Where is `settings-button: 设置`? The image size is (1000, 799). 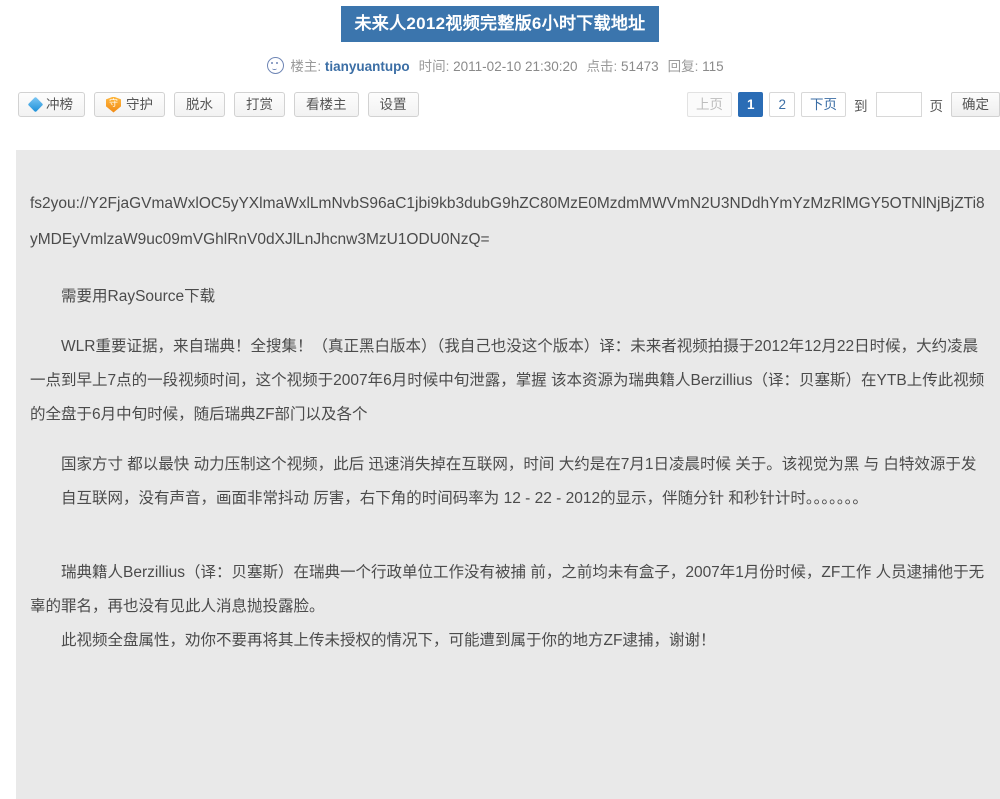 settings-button: 设置 is located at coordinates (393, 104).